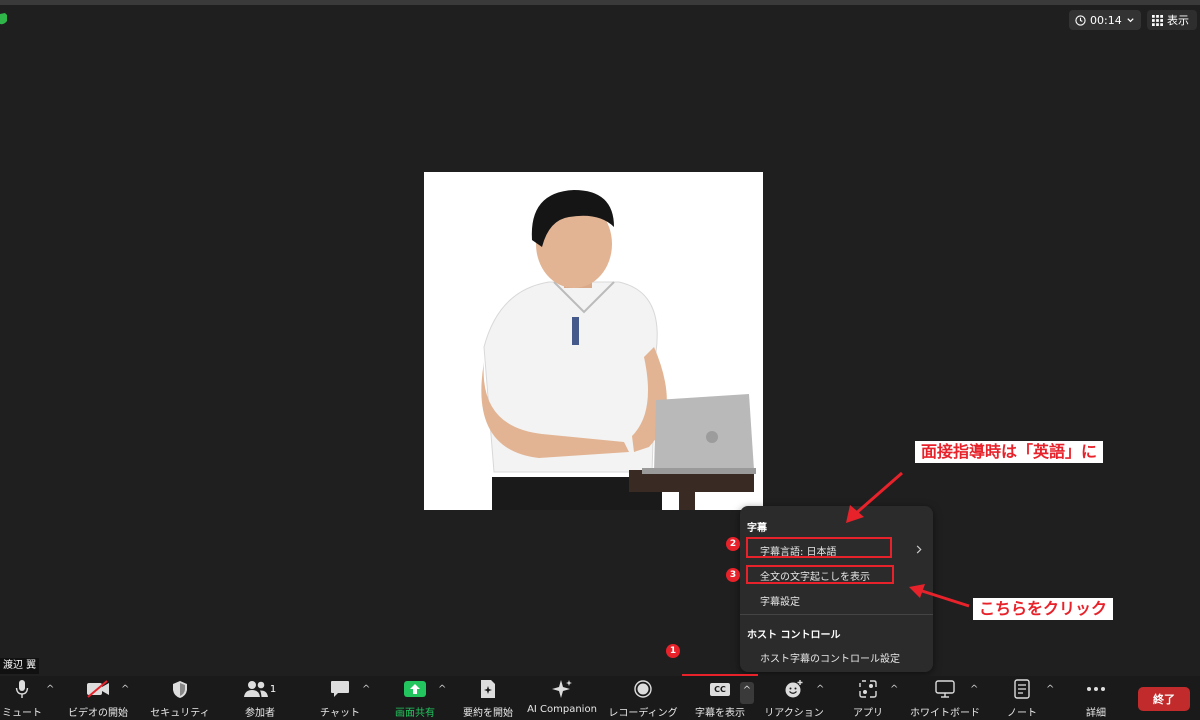 The width and height of the screenshot is (1200, 720). Describe the element at coordinates (945, 689) in the screenshot. I see `whiteboard-icon` at that location.